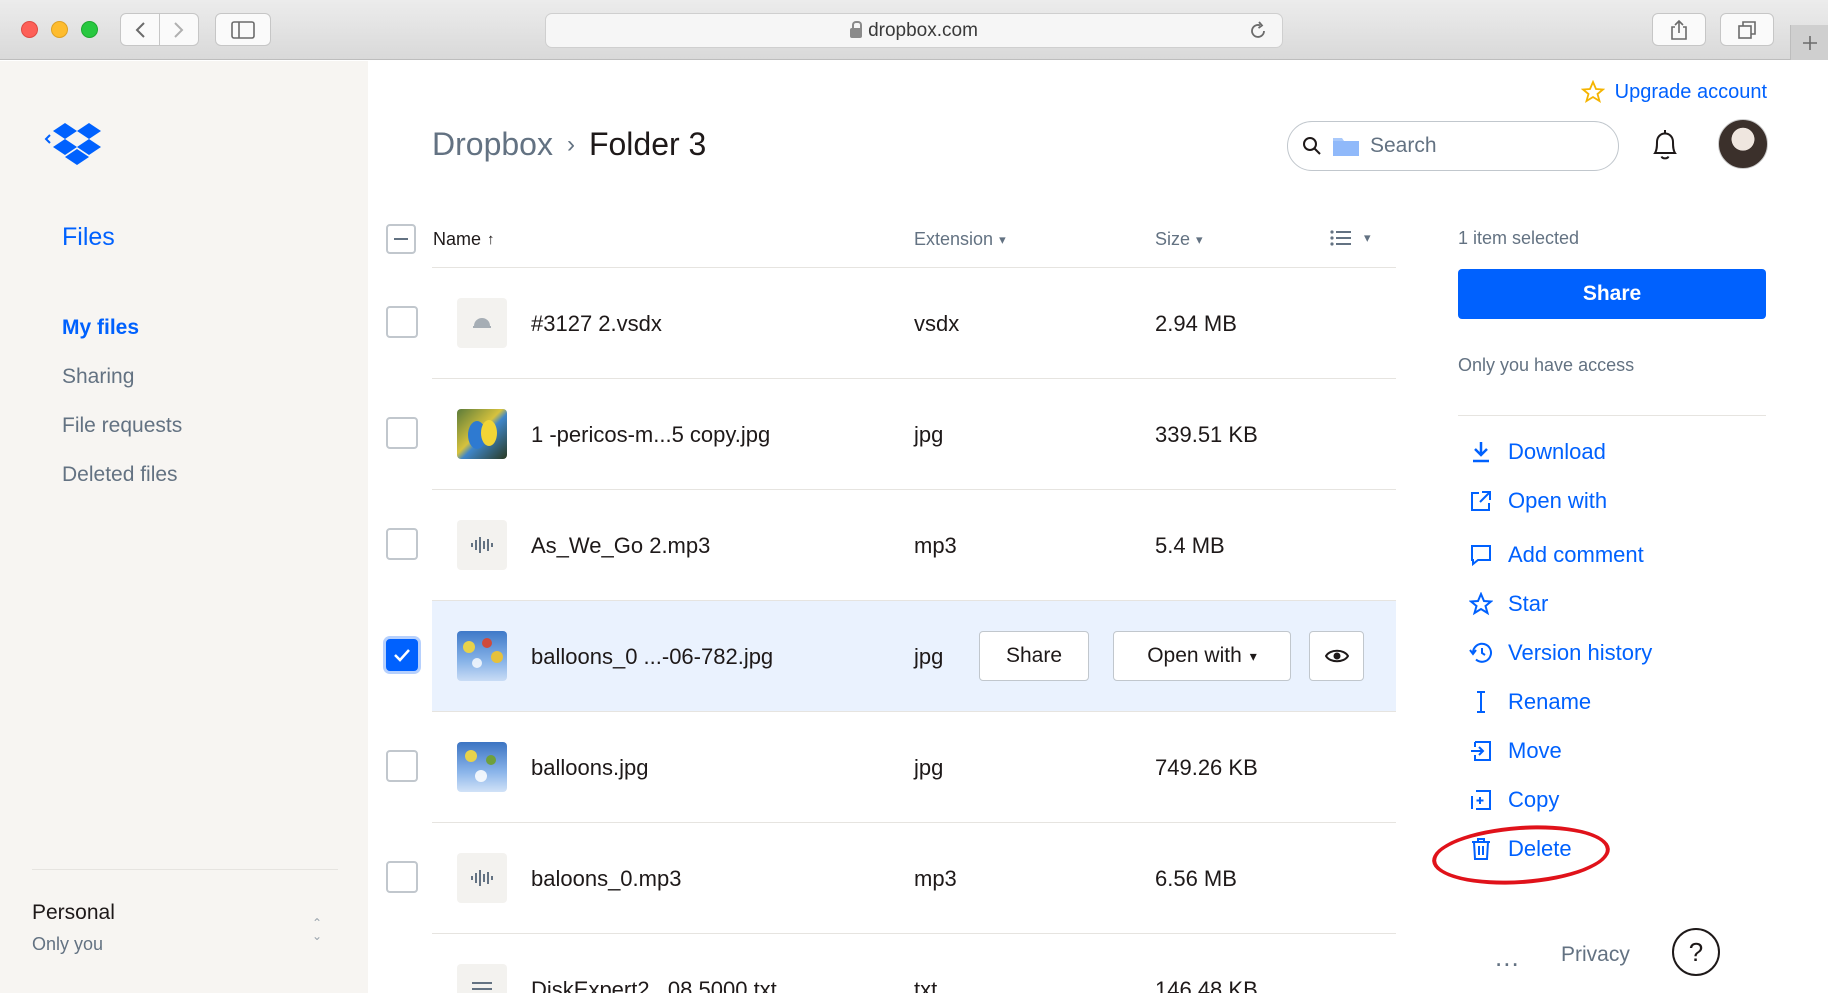 The image size is (1828, 993). Describe the element at coordinates (650, 435) in the screenshot. I see `file-name: 1 -pericos-m...5 copy.jpg` at that location.